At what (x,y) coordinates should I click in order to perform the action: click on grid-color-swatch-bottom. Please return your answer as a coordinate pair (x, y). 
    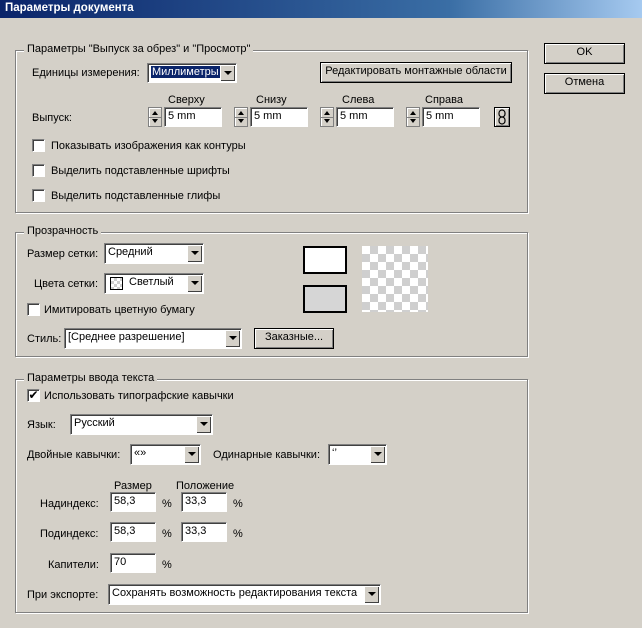
    Looking at the image, I should click on (325, 299).